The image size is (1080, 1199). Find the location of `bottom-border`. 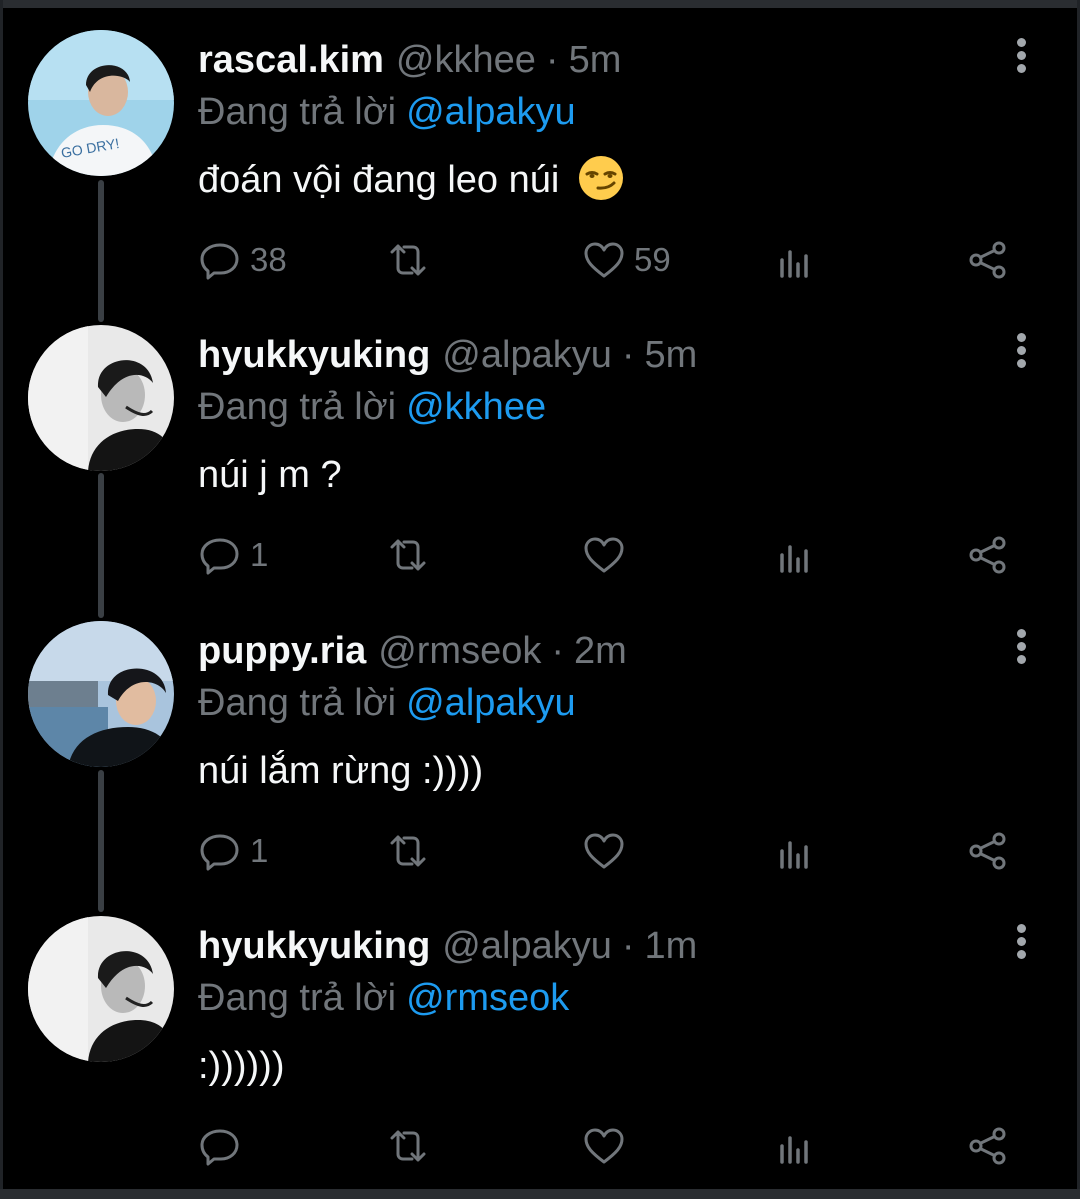

bottom-border is located at coordinates (540, 1194).